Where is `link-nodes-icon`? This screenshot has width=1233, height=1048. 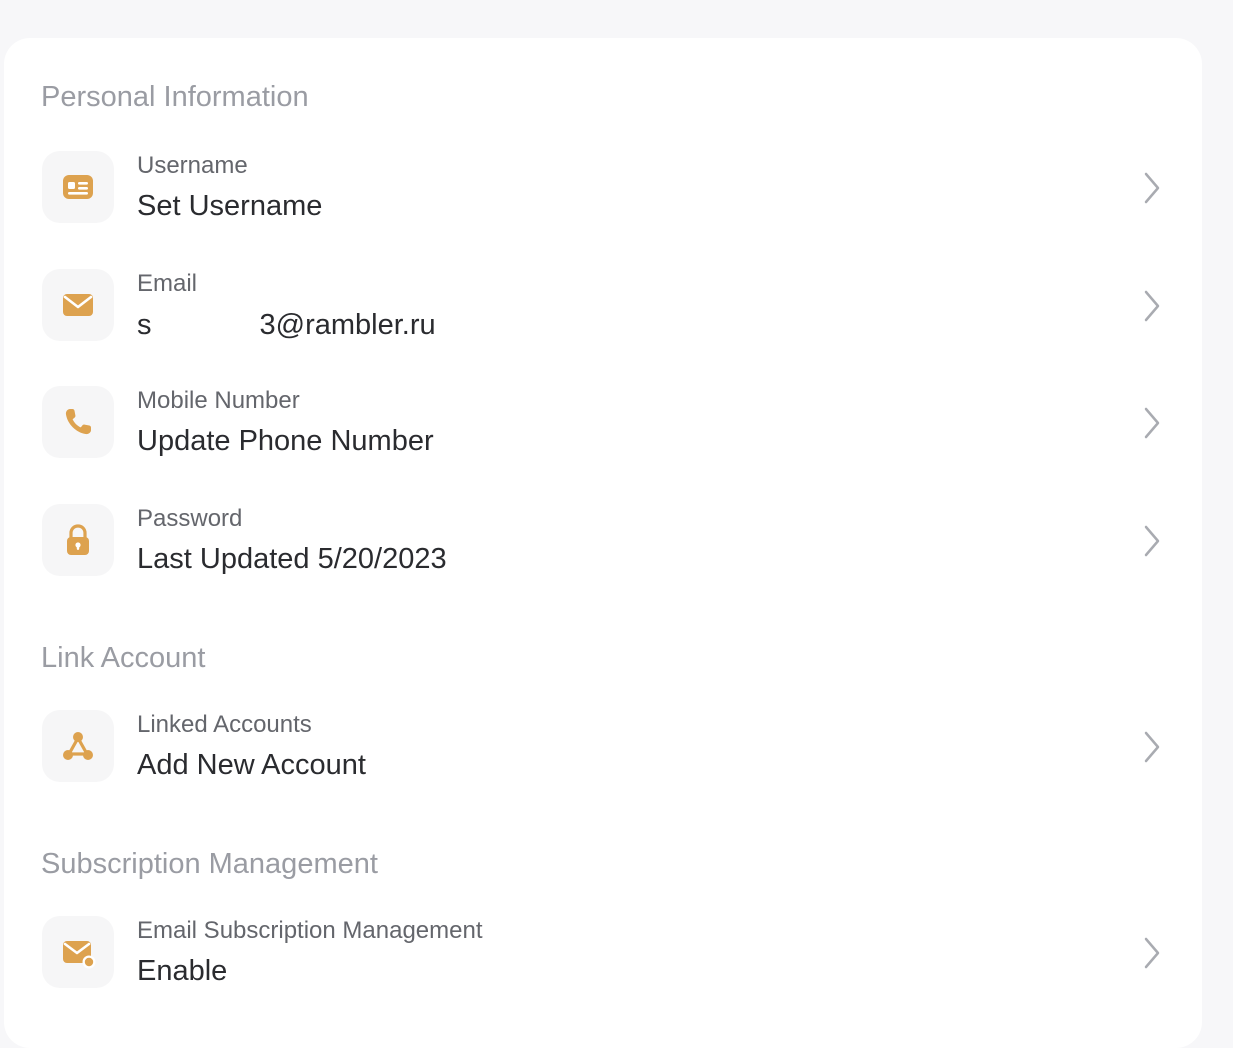 link-nodes-icon is located at coordinates (78, 746).